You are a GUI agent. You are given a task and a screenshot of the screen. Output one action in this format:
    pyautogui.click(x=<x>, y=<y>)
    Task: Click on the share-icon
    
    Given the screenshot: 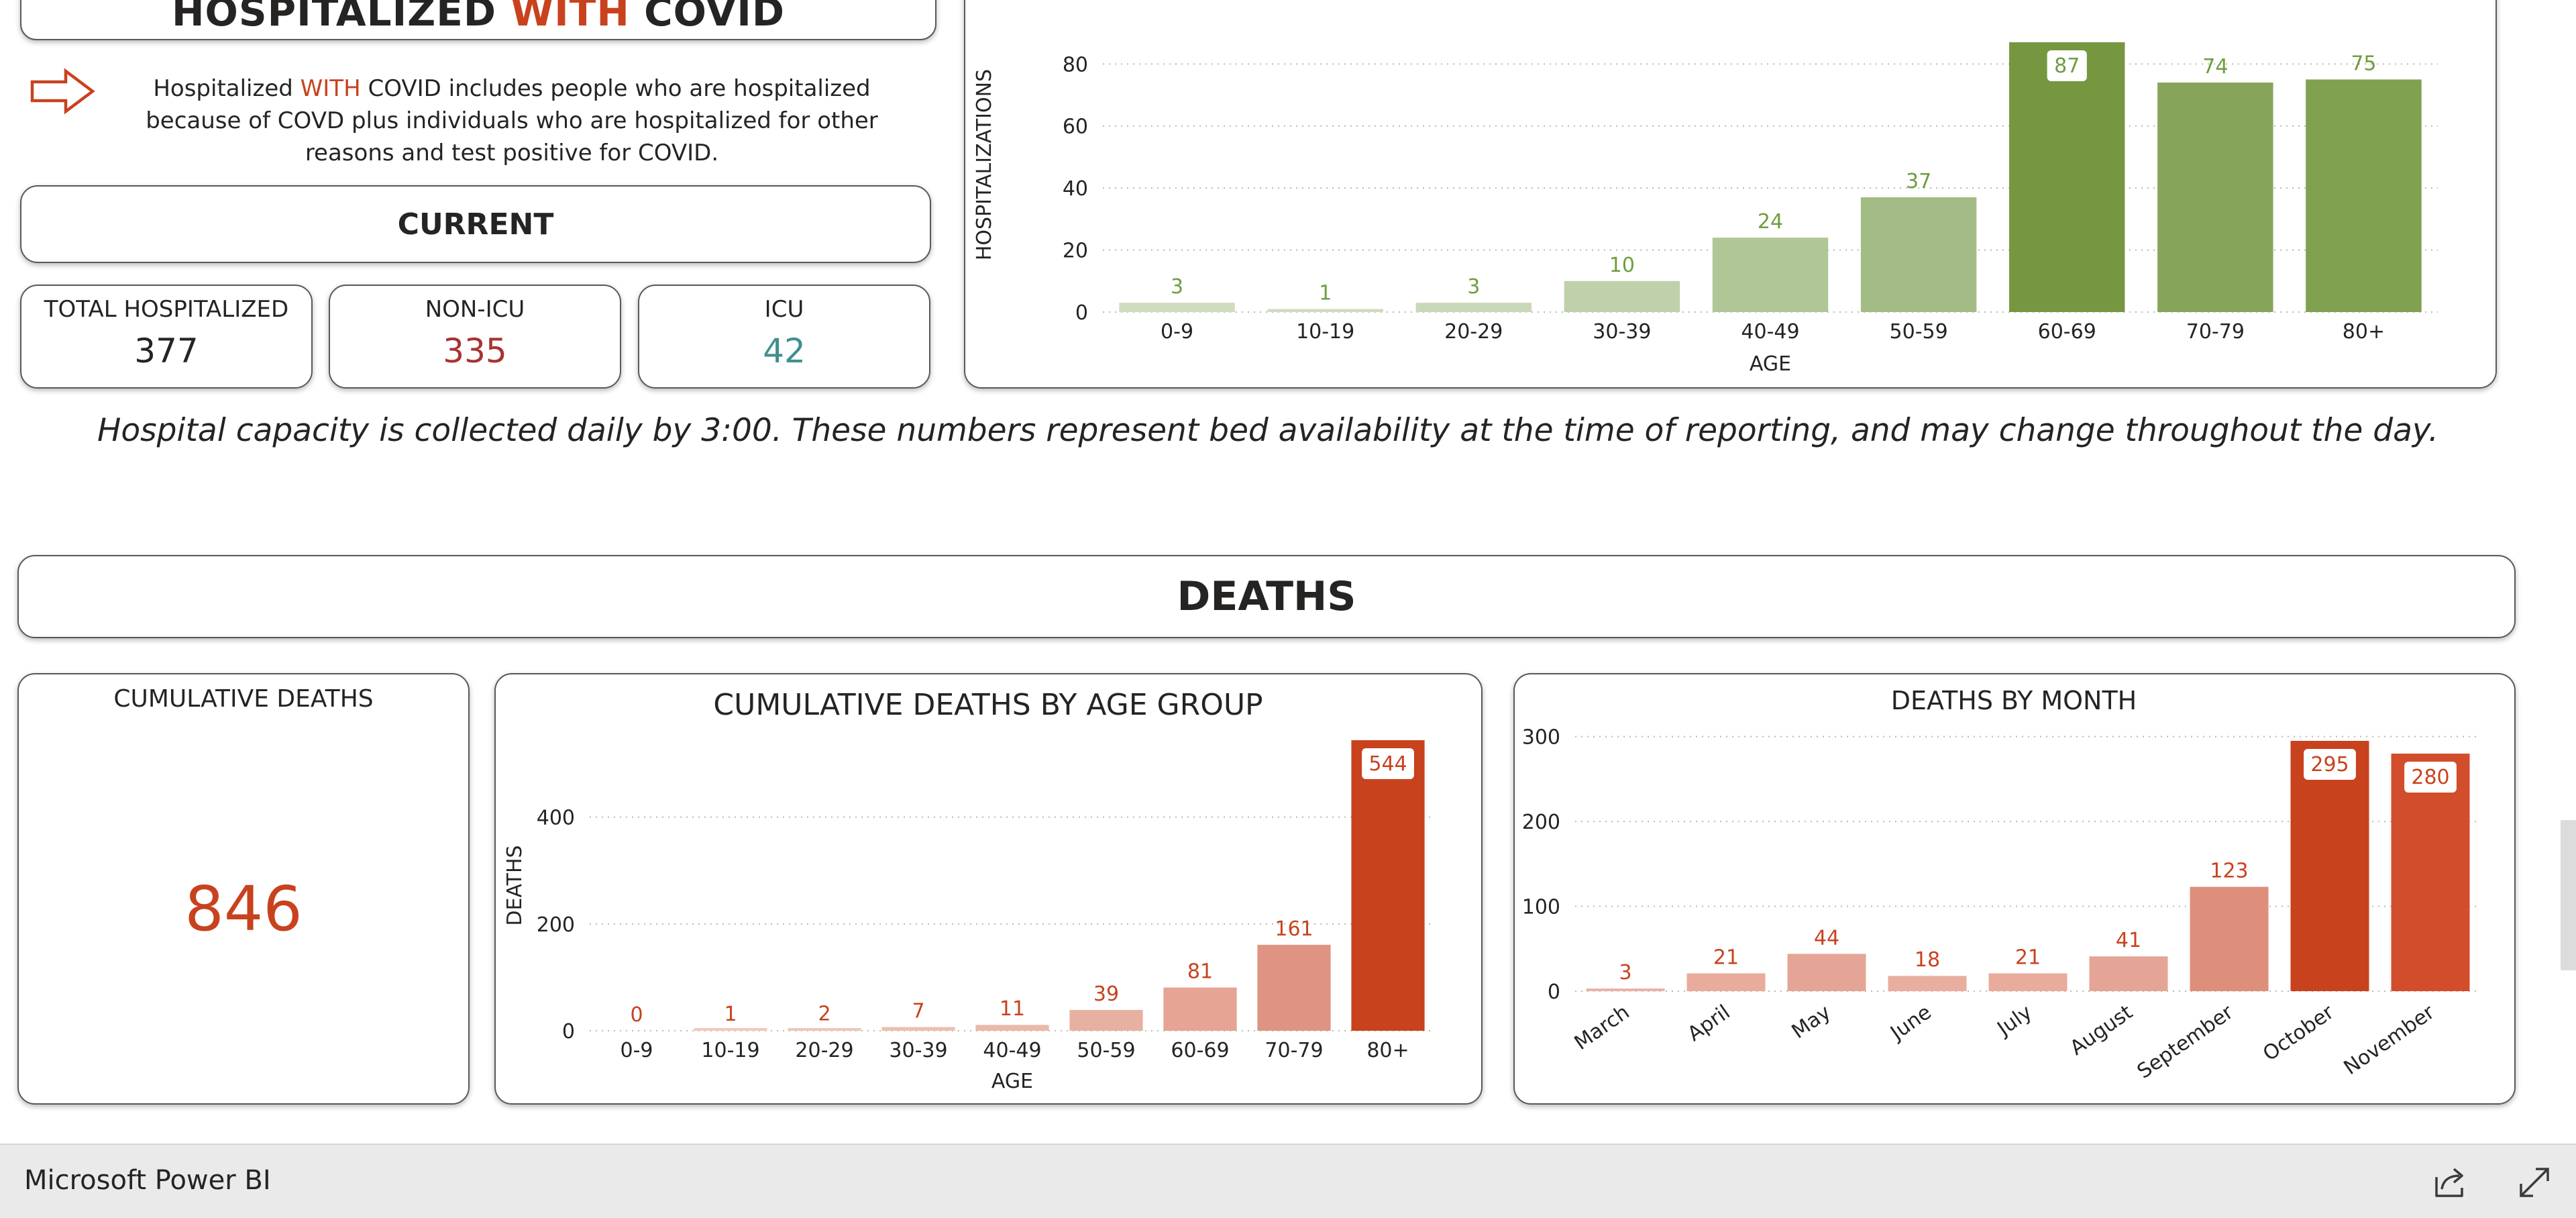 What is the action you would take?
    pyautogui.click(x=2450, y=1182)
    